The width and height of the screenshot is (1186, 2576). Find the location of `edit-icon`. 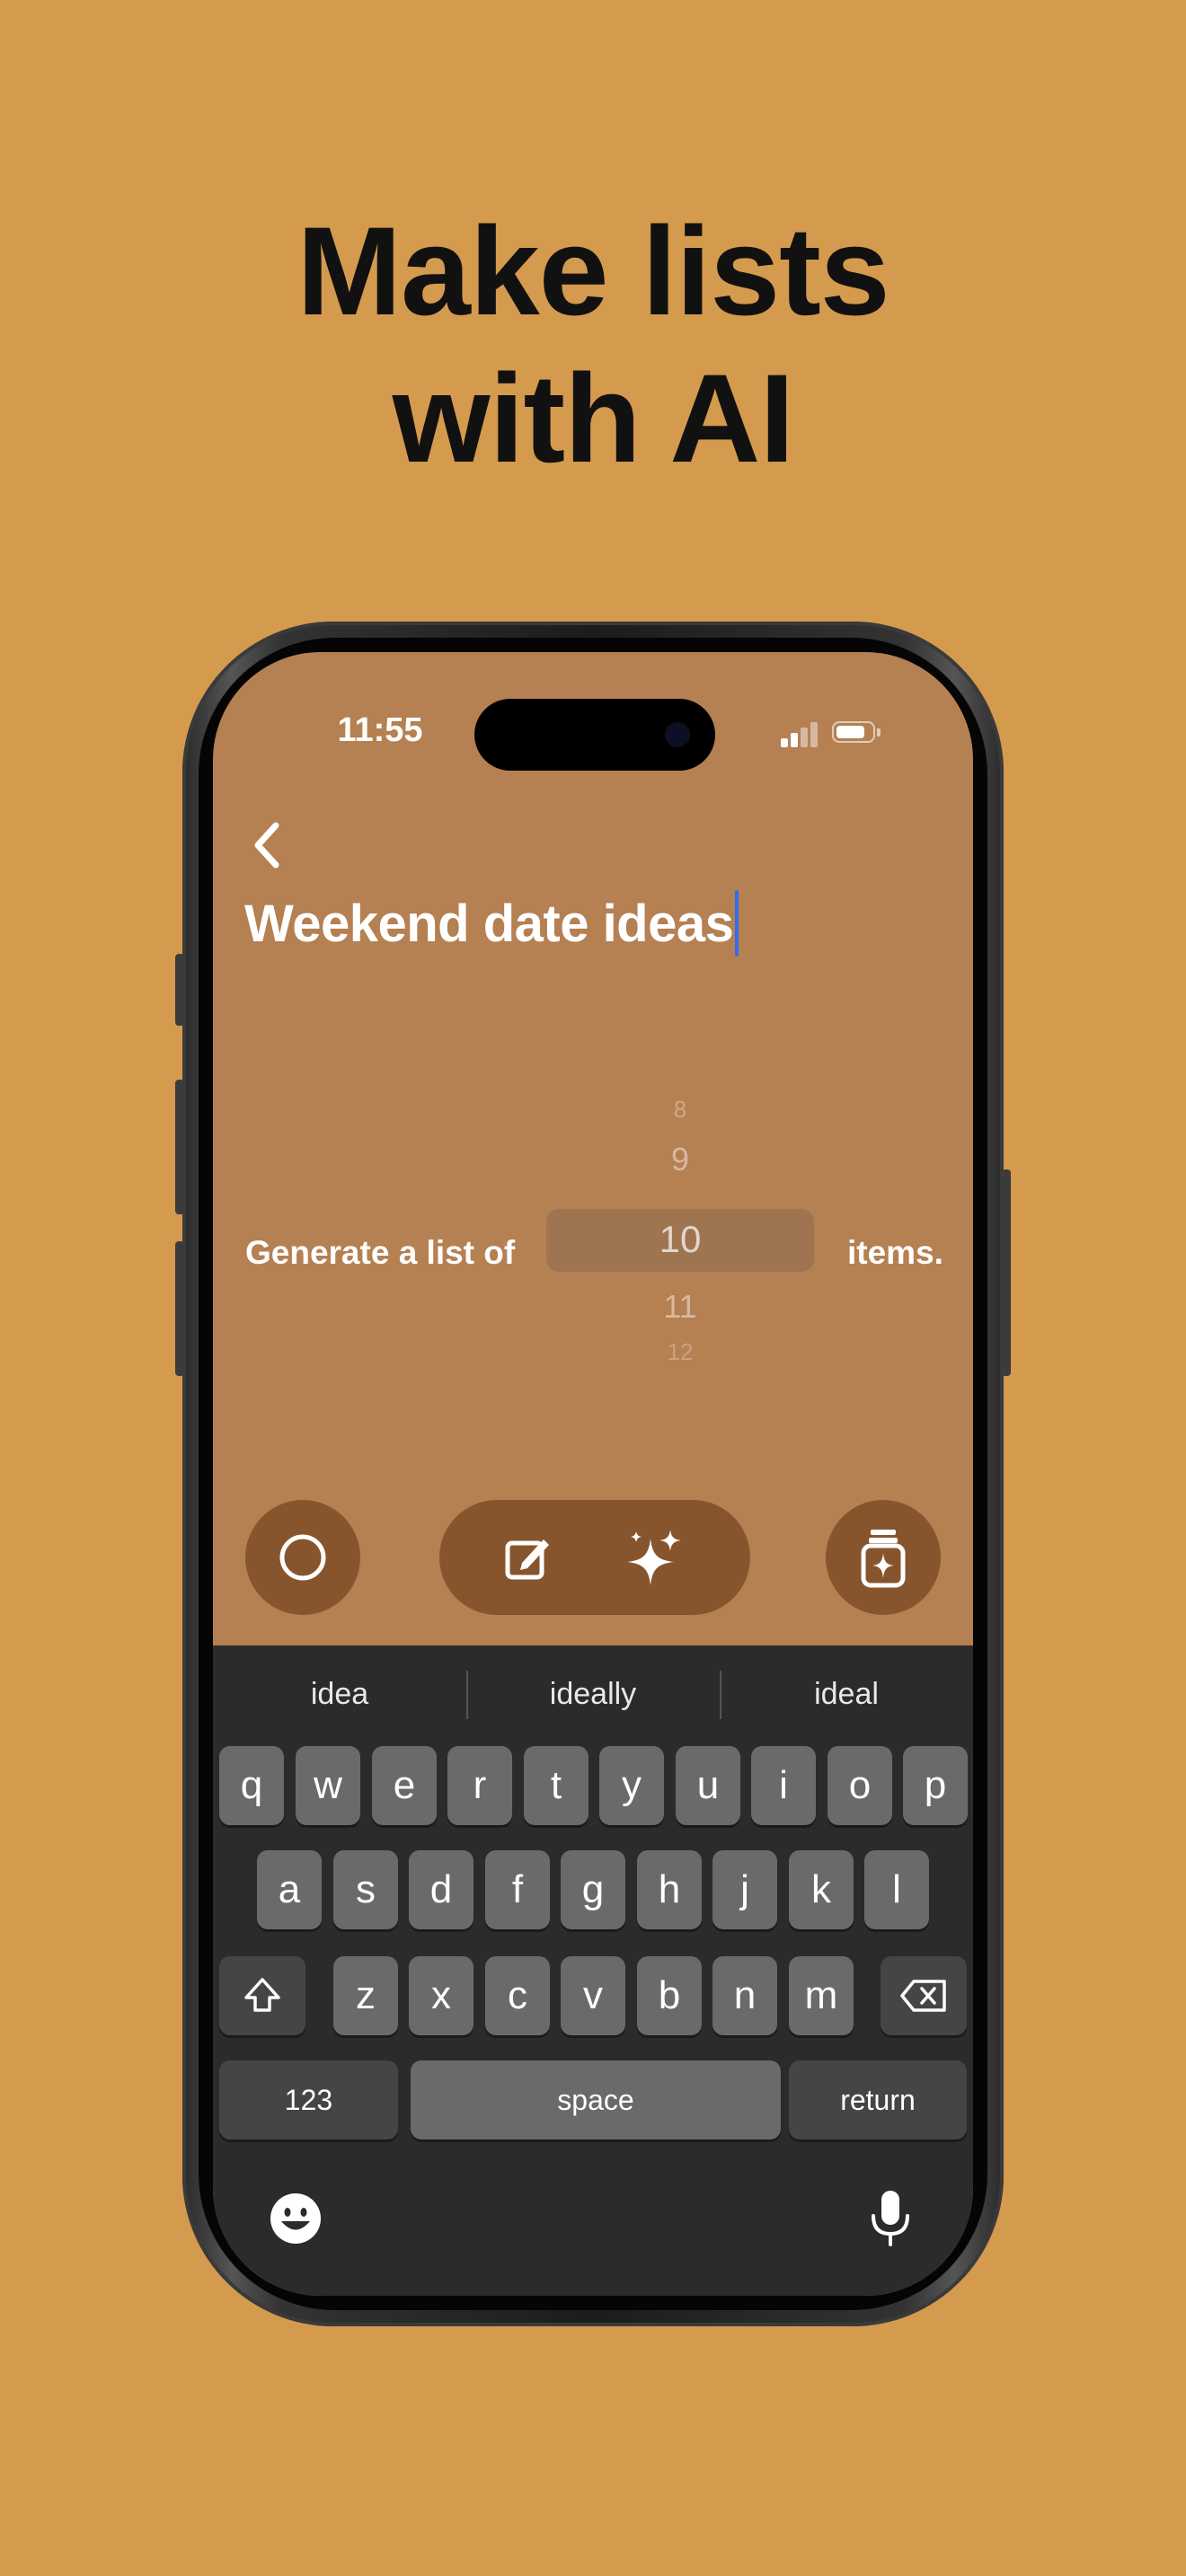

edit-icon is located at coordinates (527, 1559).